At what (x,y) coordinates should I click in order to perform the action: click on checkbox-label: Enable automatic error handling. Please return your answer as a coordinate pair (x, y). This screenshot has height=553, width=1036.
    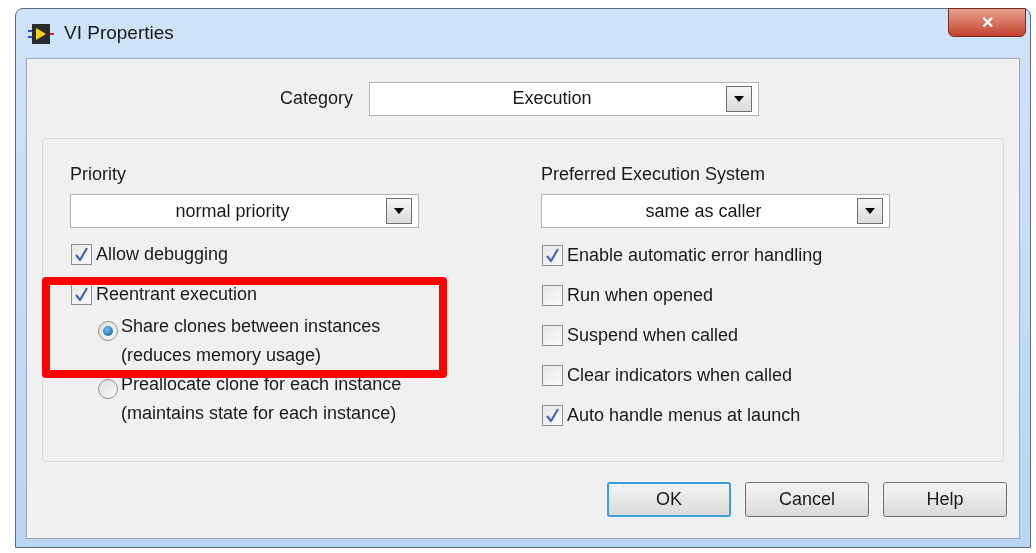
    Looking at the image, I should click on (695, 255).